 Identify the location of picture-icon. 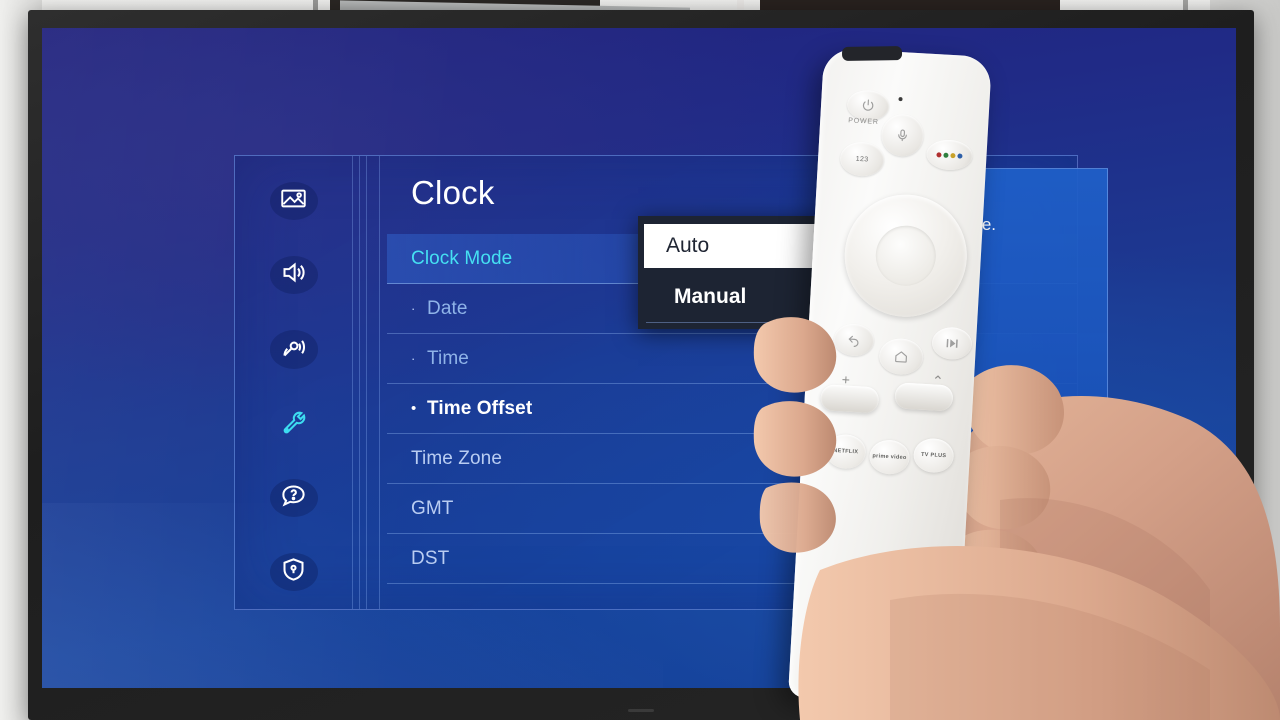
(293, 201).